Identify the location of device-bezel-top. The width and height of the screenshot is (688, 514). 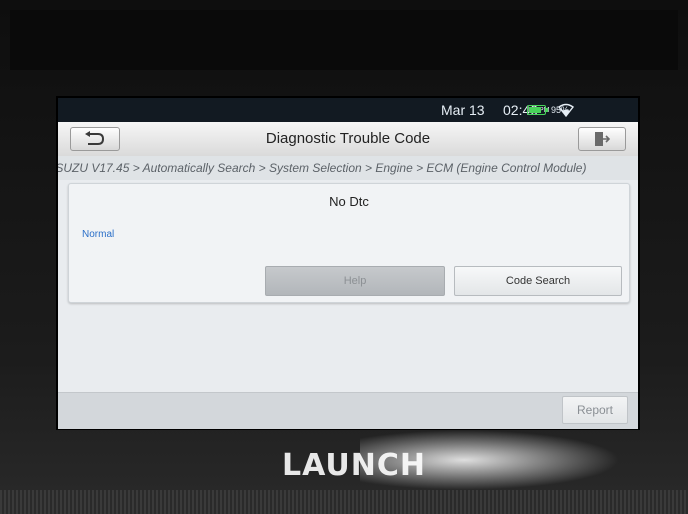
(344, 40).